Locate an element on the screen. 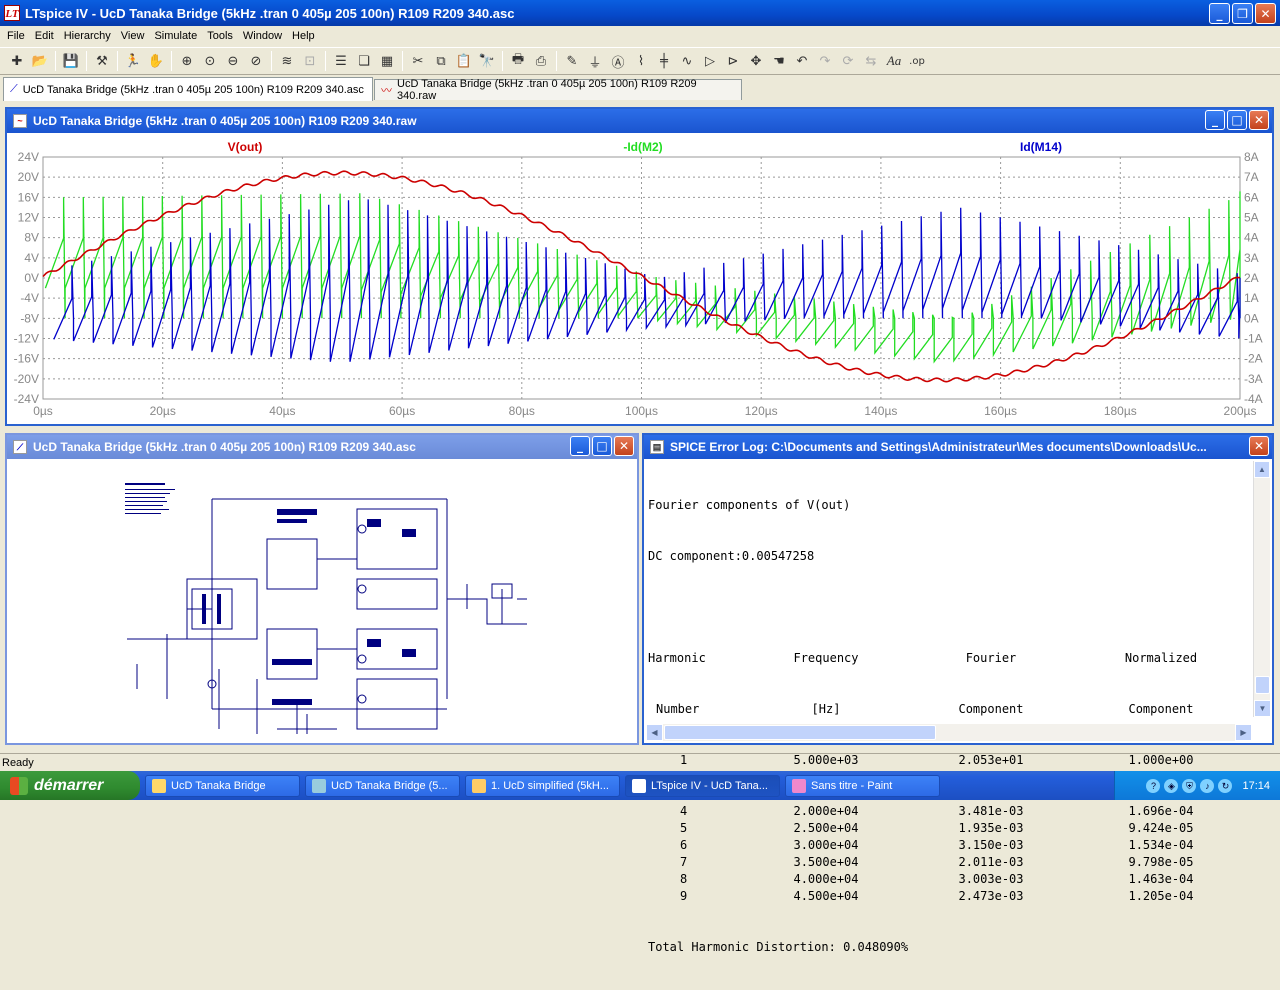 The width and height of the screenshot is (1280, 990). ground-icon: ⏚ is located at coordinates (595, 61).